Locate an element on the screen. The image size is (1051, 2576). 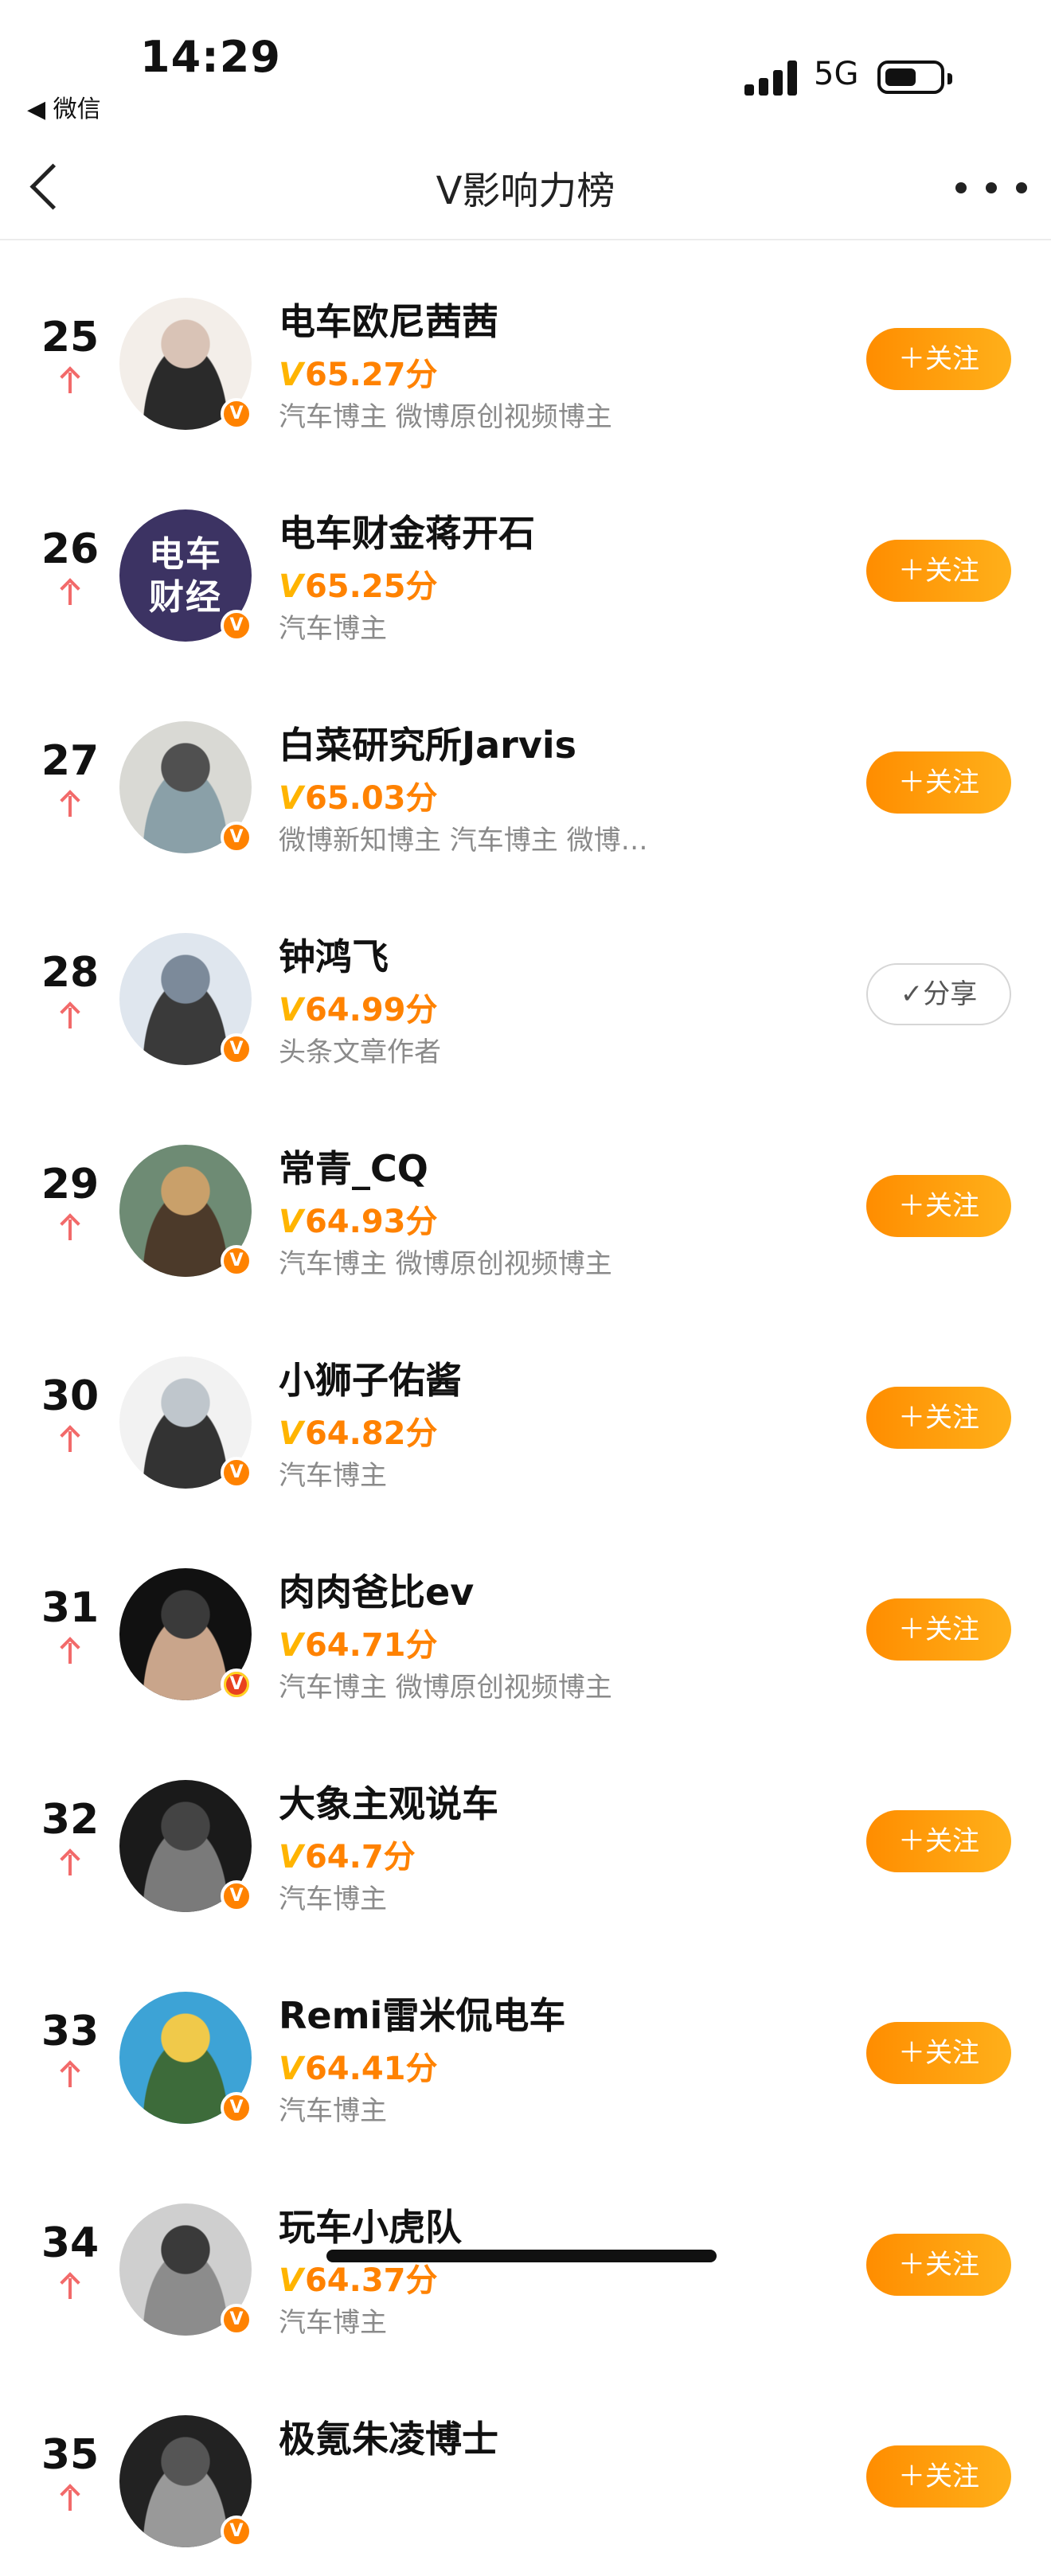
blogger-name: 电车欧尼茜茜 is located at coordinates (388, 319).